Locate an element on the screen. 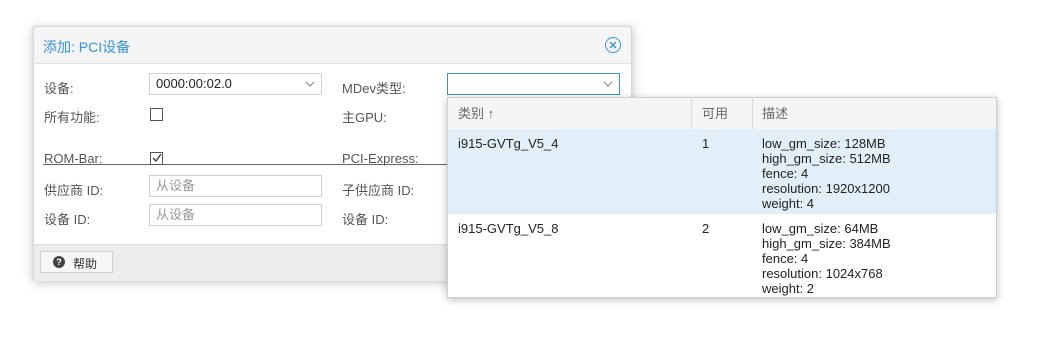 The width and height of the screenshot is (1059, 352). dialog-title: 添加: PCI设备 is located at coordinates (87, 47).